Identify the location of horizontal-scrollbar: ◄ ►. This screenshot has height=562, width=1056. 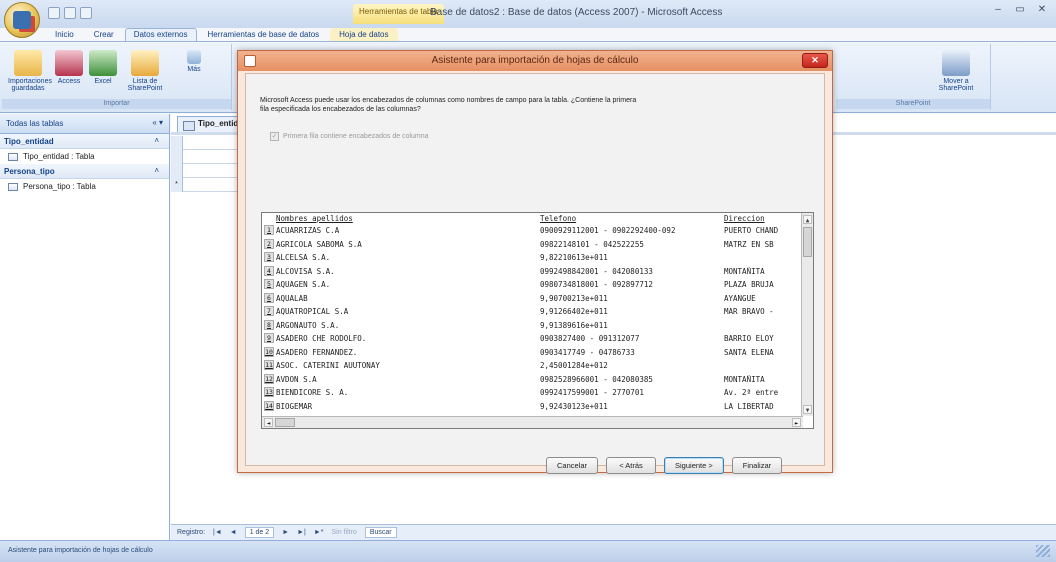
(532, 422).